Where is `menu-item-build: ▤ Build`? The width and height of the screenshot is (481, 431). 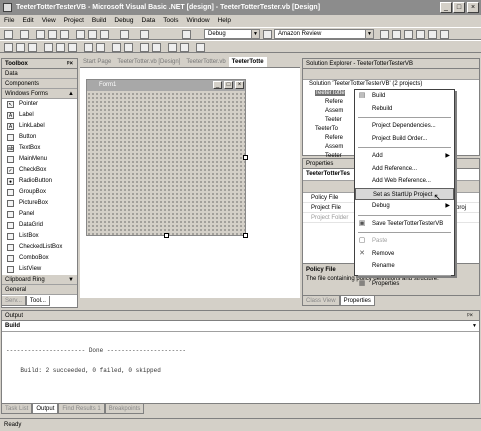
menu-item-build: ▤ Build is located at coordinates (404, 96).